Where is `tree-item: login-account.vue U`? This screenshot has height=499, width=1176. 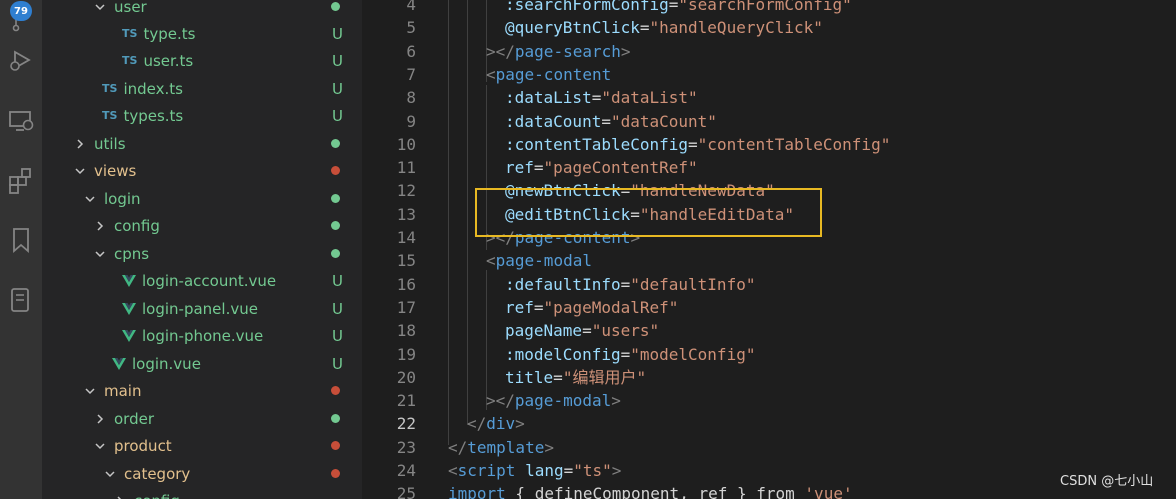
tree-item: login-account.vue U is located at coordinates (202, 280).